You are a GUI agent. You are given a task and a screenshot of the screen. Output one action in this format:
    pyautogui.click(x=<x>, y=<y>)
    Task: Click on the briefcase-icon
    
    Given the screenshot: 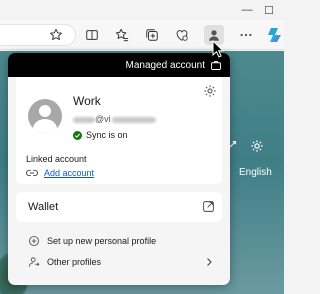 What is the action you would take?
    pyautogui.click(x=216, y=65)
    